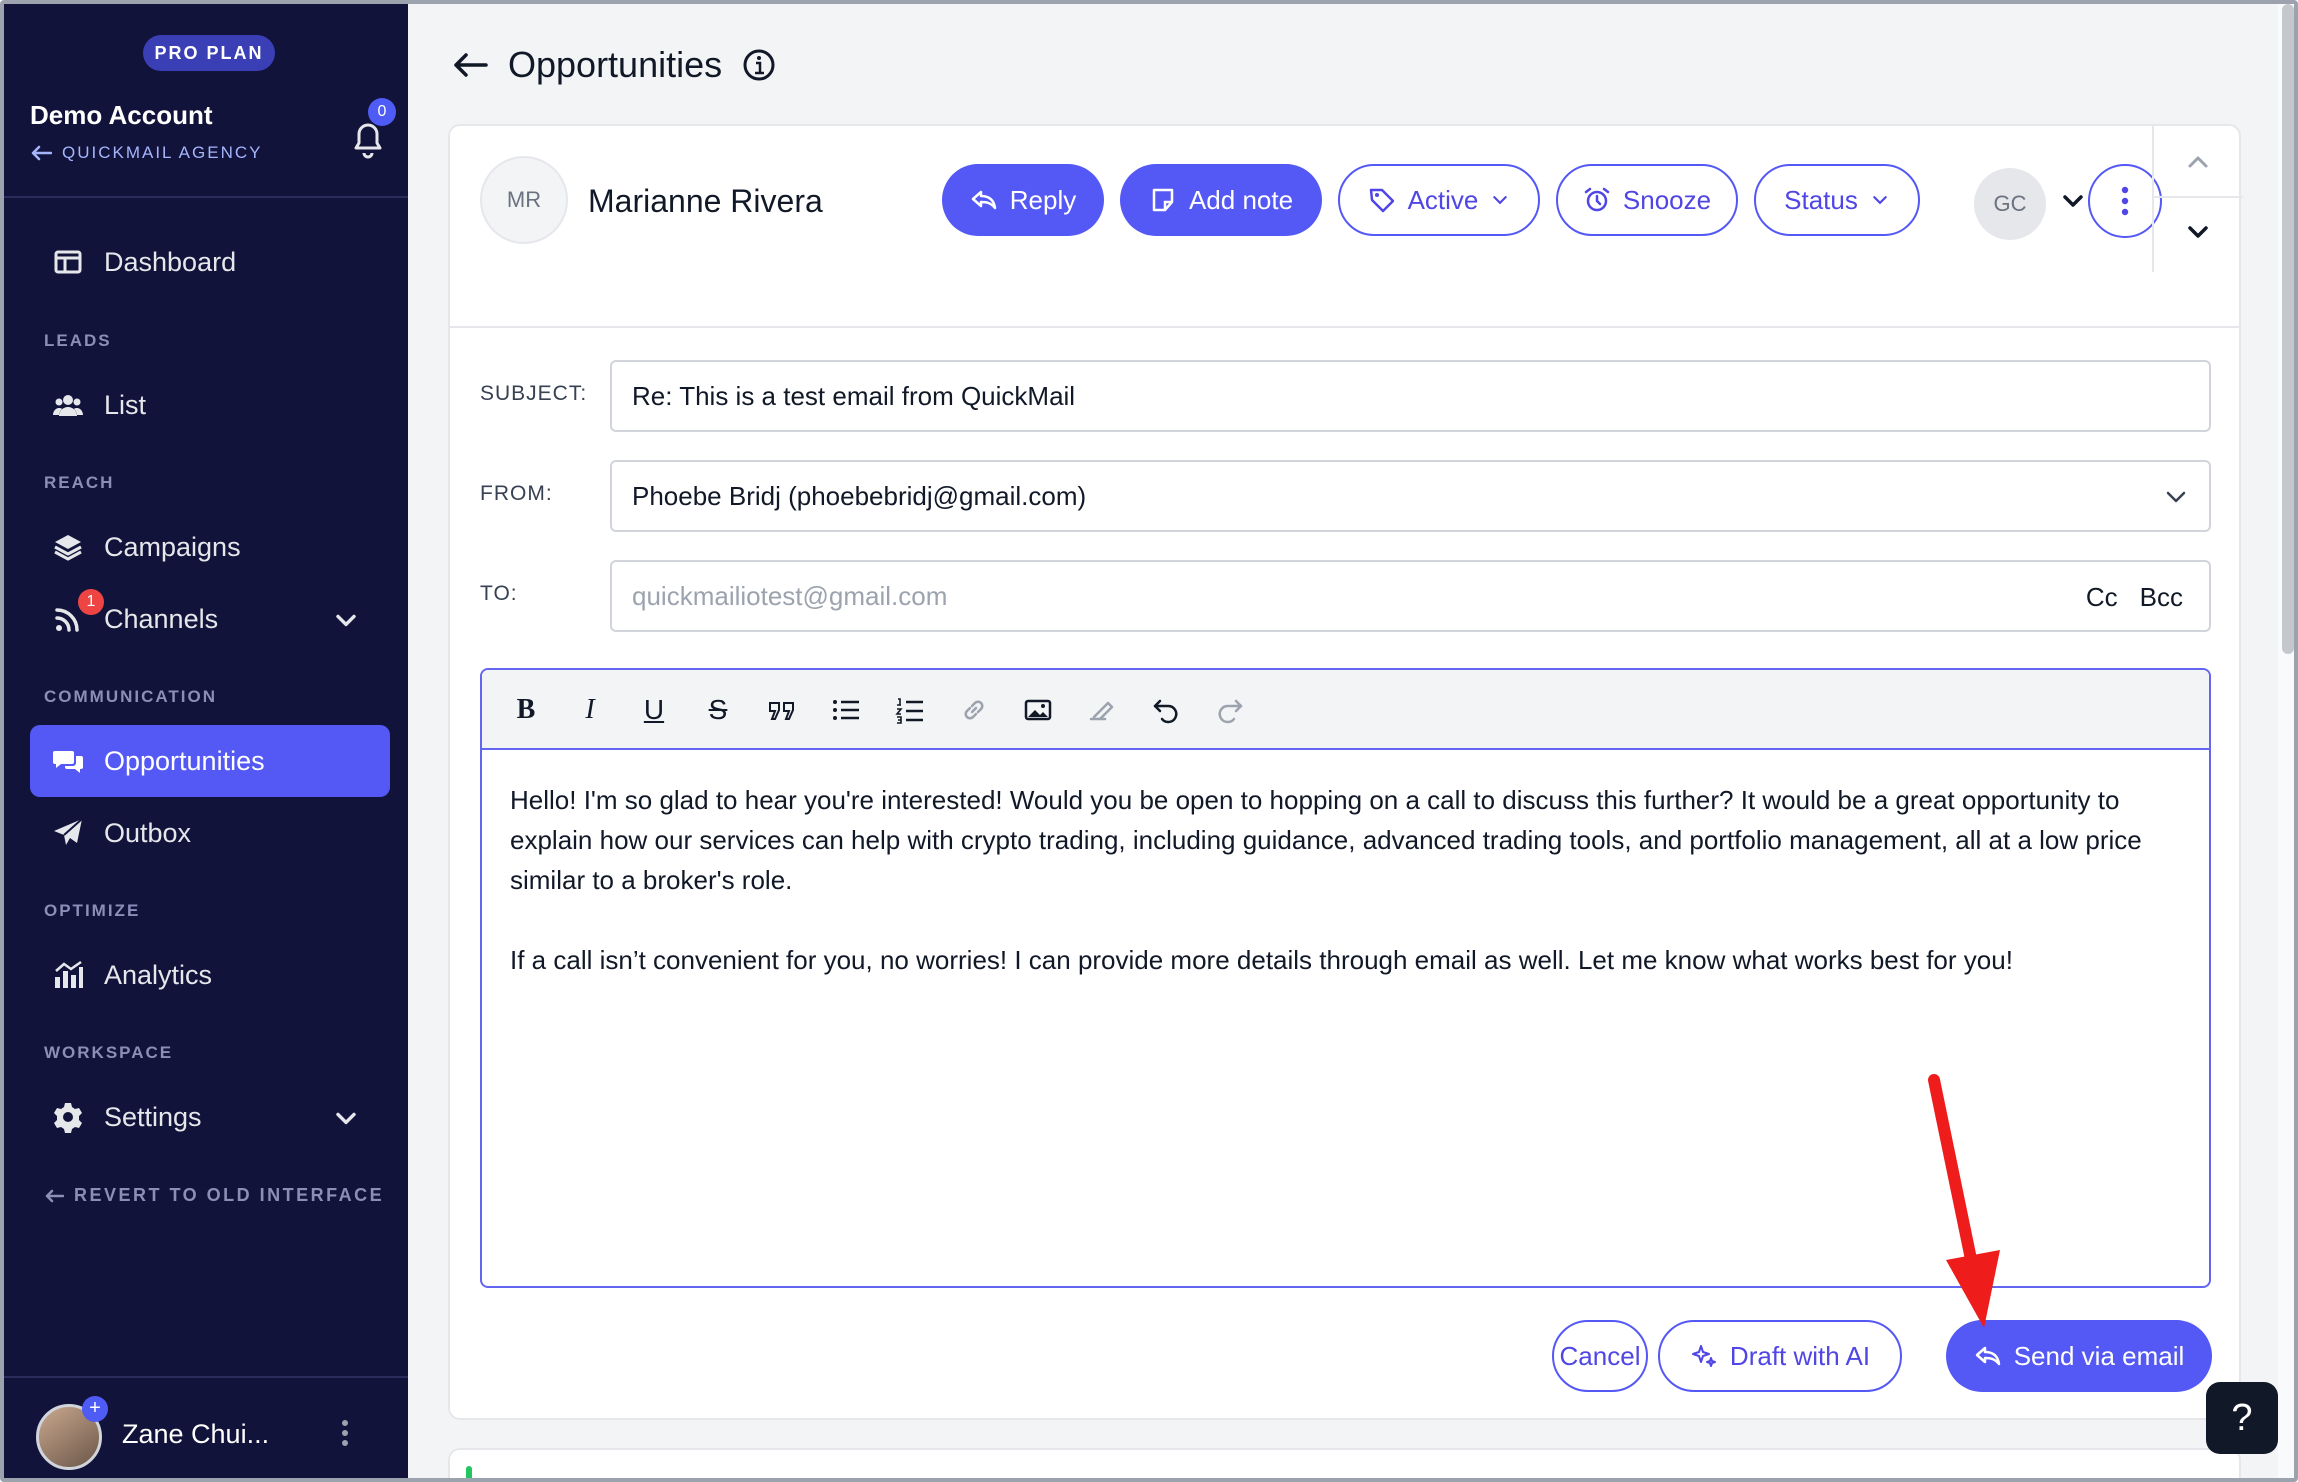 The width and height of the screenshot is (2298, 1482). What do you see at coordinates (146, 153) in the screenshot?
I see `account-switch-link: QUICKMAIL AGENCY` at bounding box center [146, 153].